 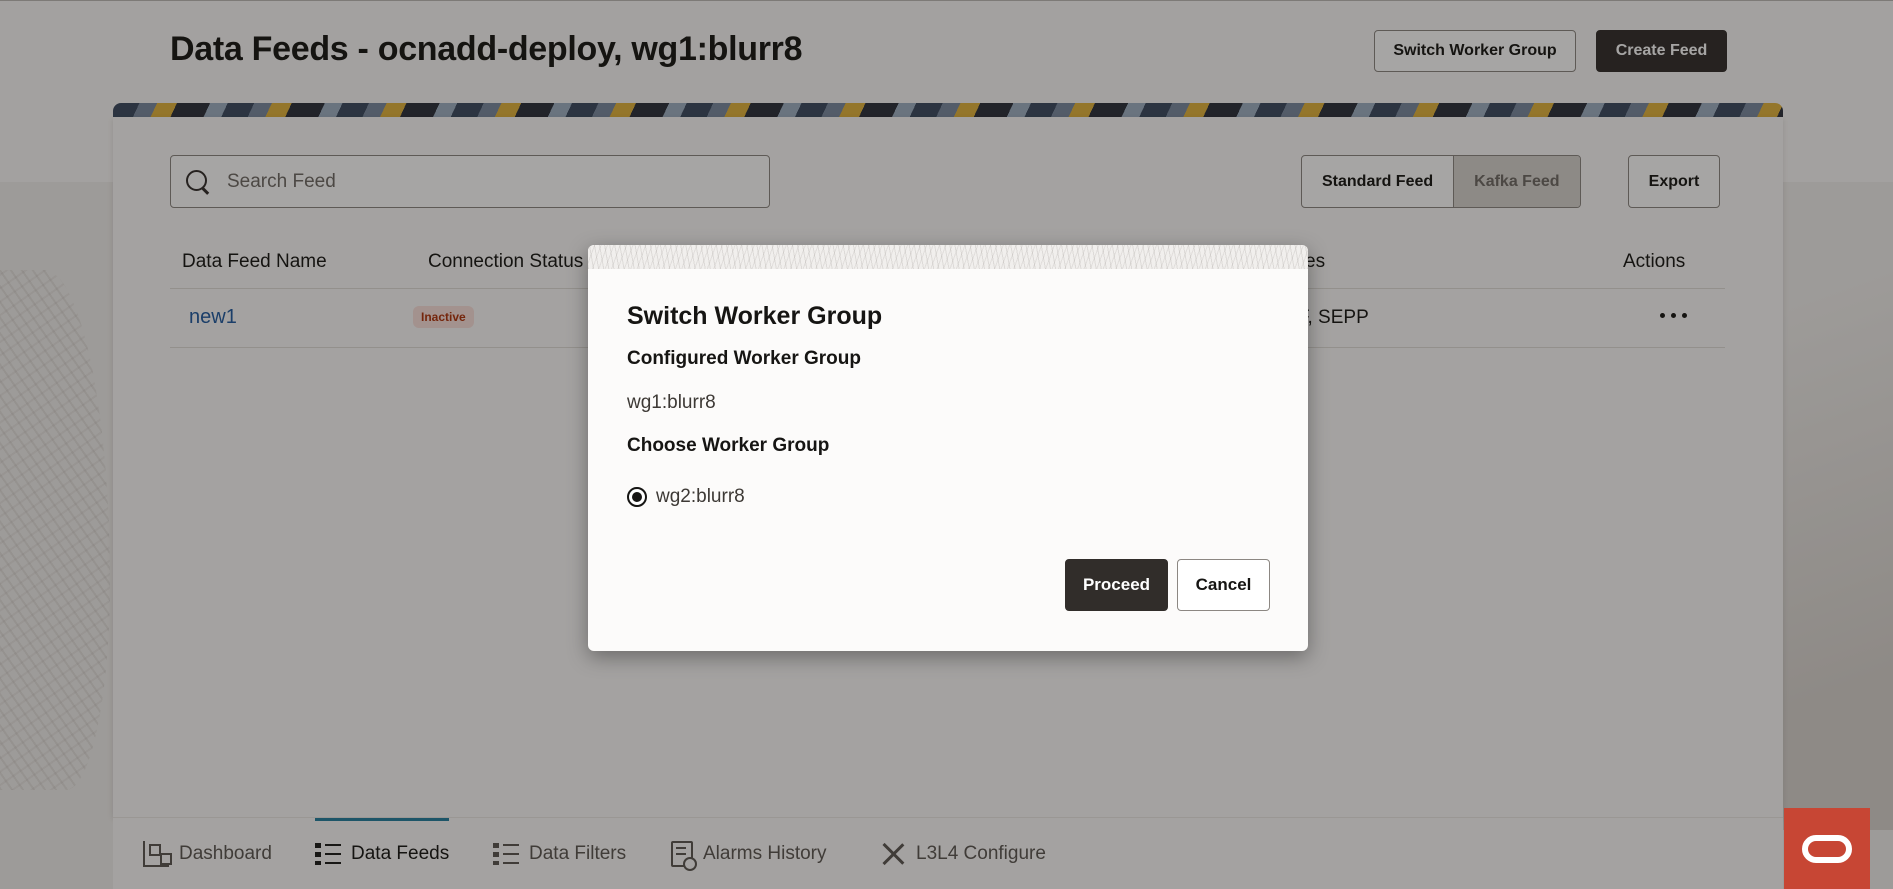 What do you see at coordinates (671, 402) in the screenshot?
I see `configured-worker-group-value: wg1:blurr8` at bounding box center [671, 402].